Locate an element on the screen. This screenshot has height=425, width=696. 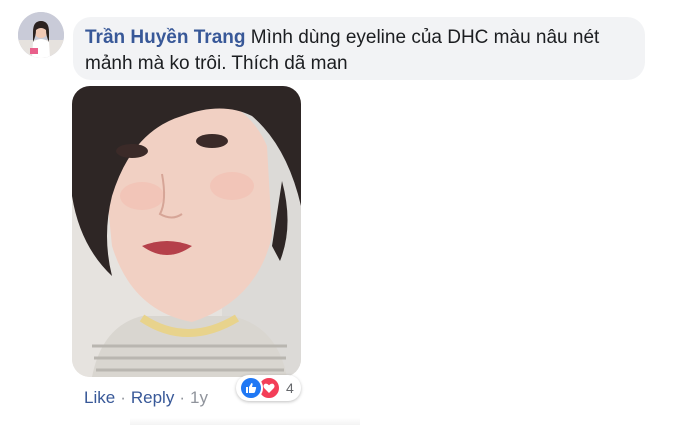
reaction-count: 4 is located at coordinates (290, 388).